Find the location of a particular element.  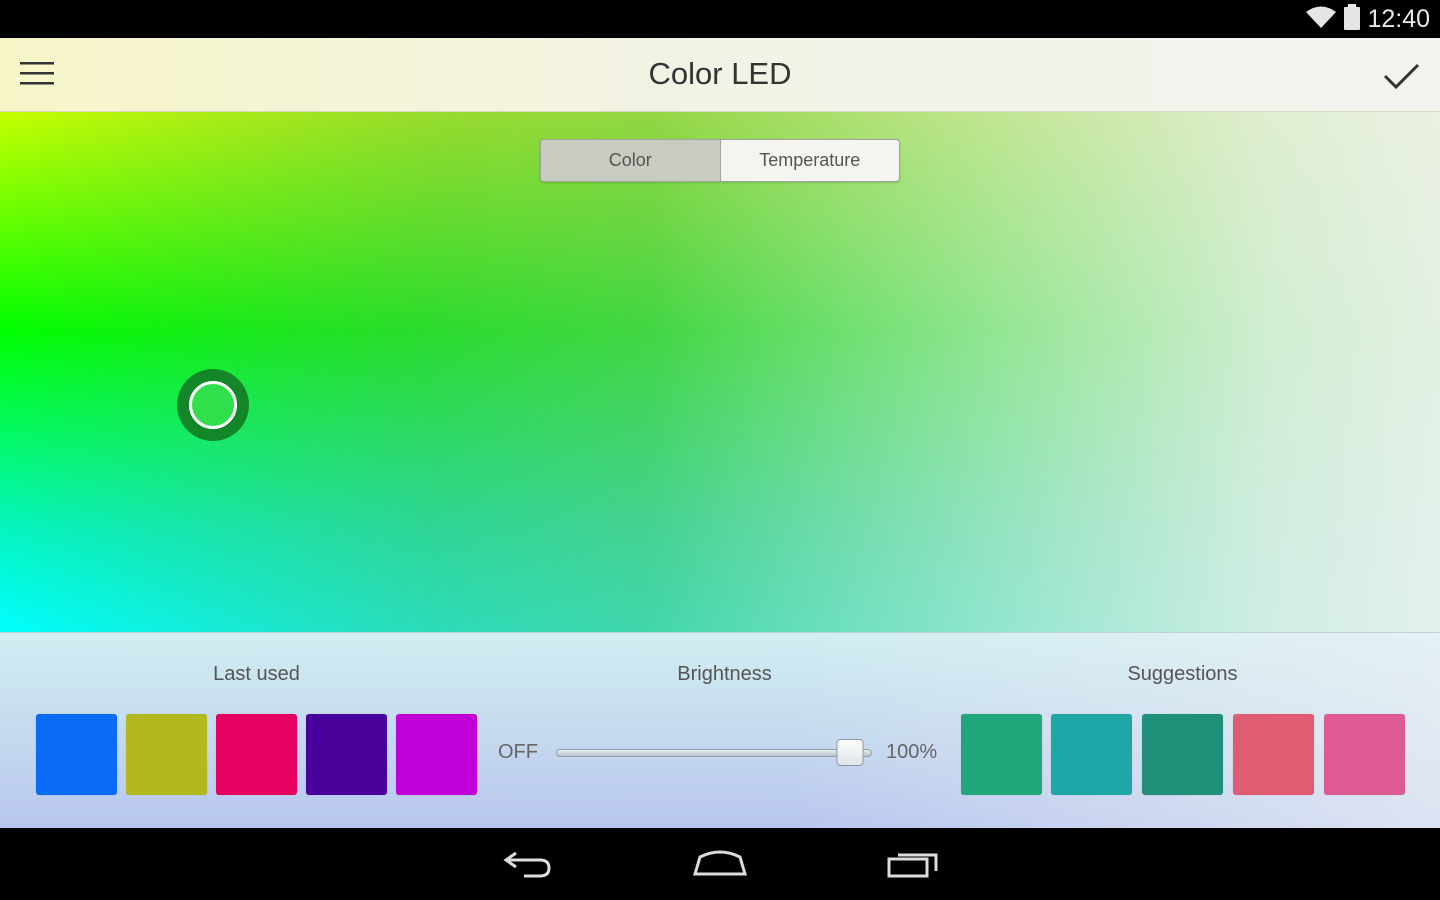

color-selector-handle is located at coordinates (213, 405).